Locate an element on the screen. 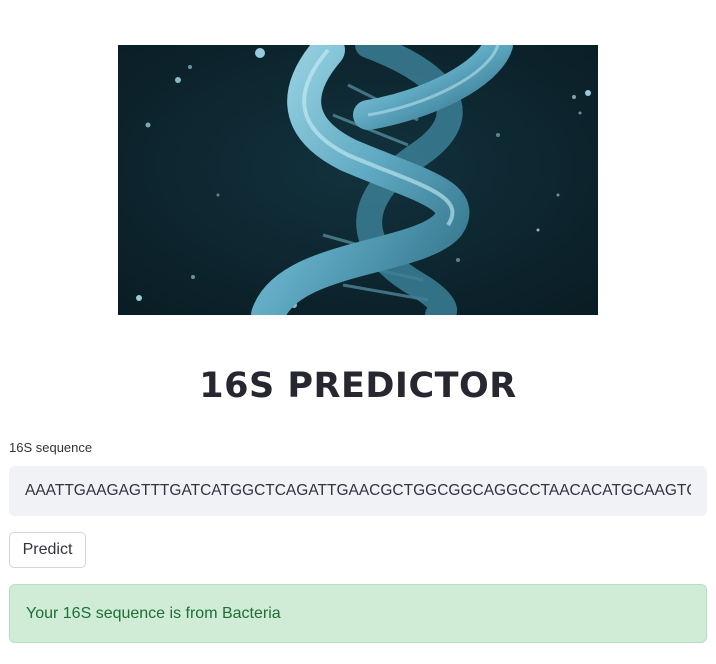 The image size is (716, 664). success-alert: Your 16S sequence is from Bacteria is located at coordinates (358, 613).